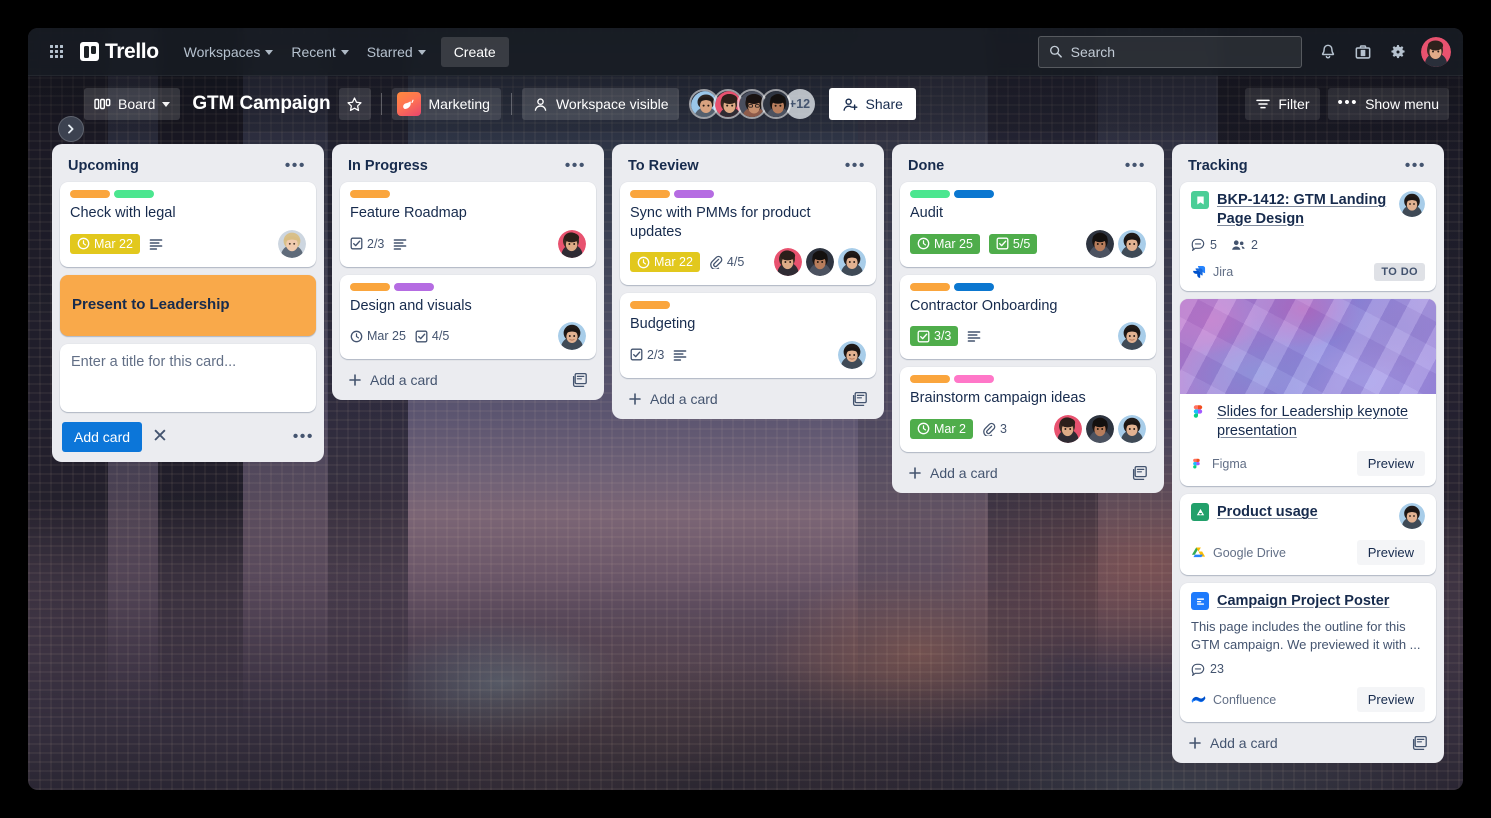 The height and width of the screenshot is (818, 1491). I want to click on nav-item-workspaces: Workspaces, so click(229, 52).